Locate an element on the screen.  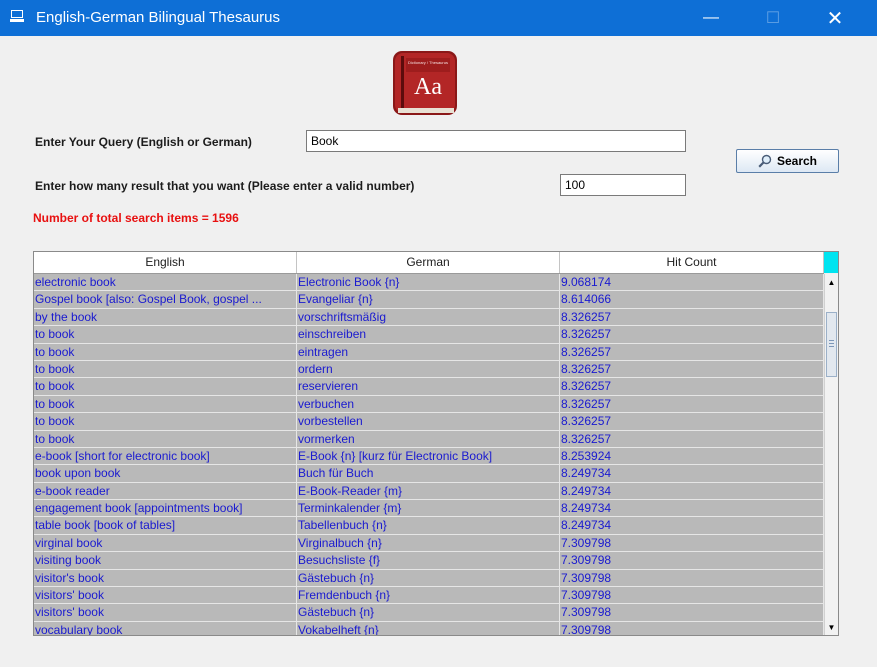
cell-english: e-book [short for electronic book] is located at coordinates (165, 456).